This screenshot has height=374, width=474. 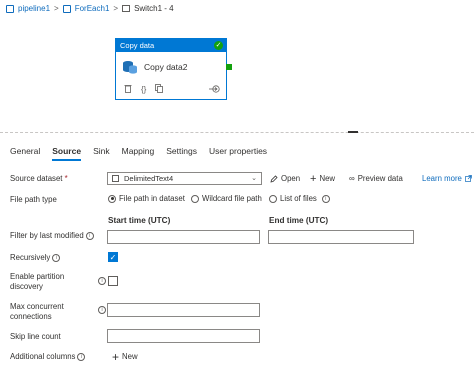 I want to click on radio-selected-icon, so click(x=112, y=198).